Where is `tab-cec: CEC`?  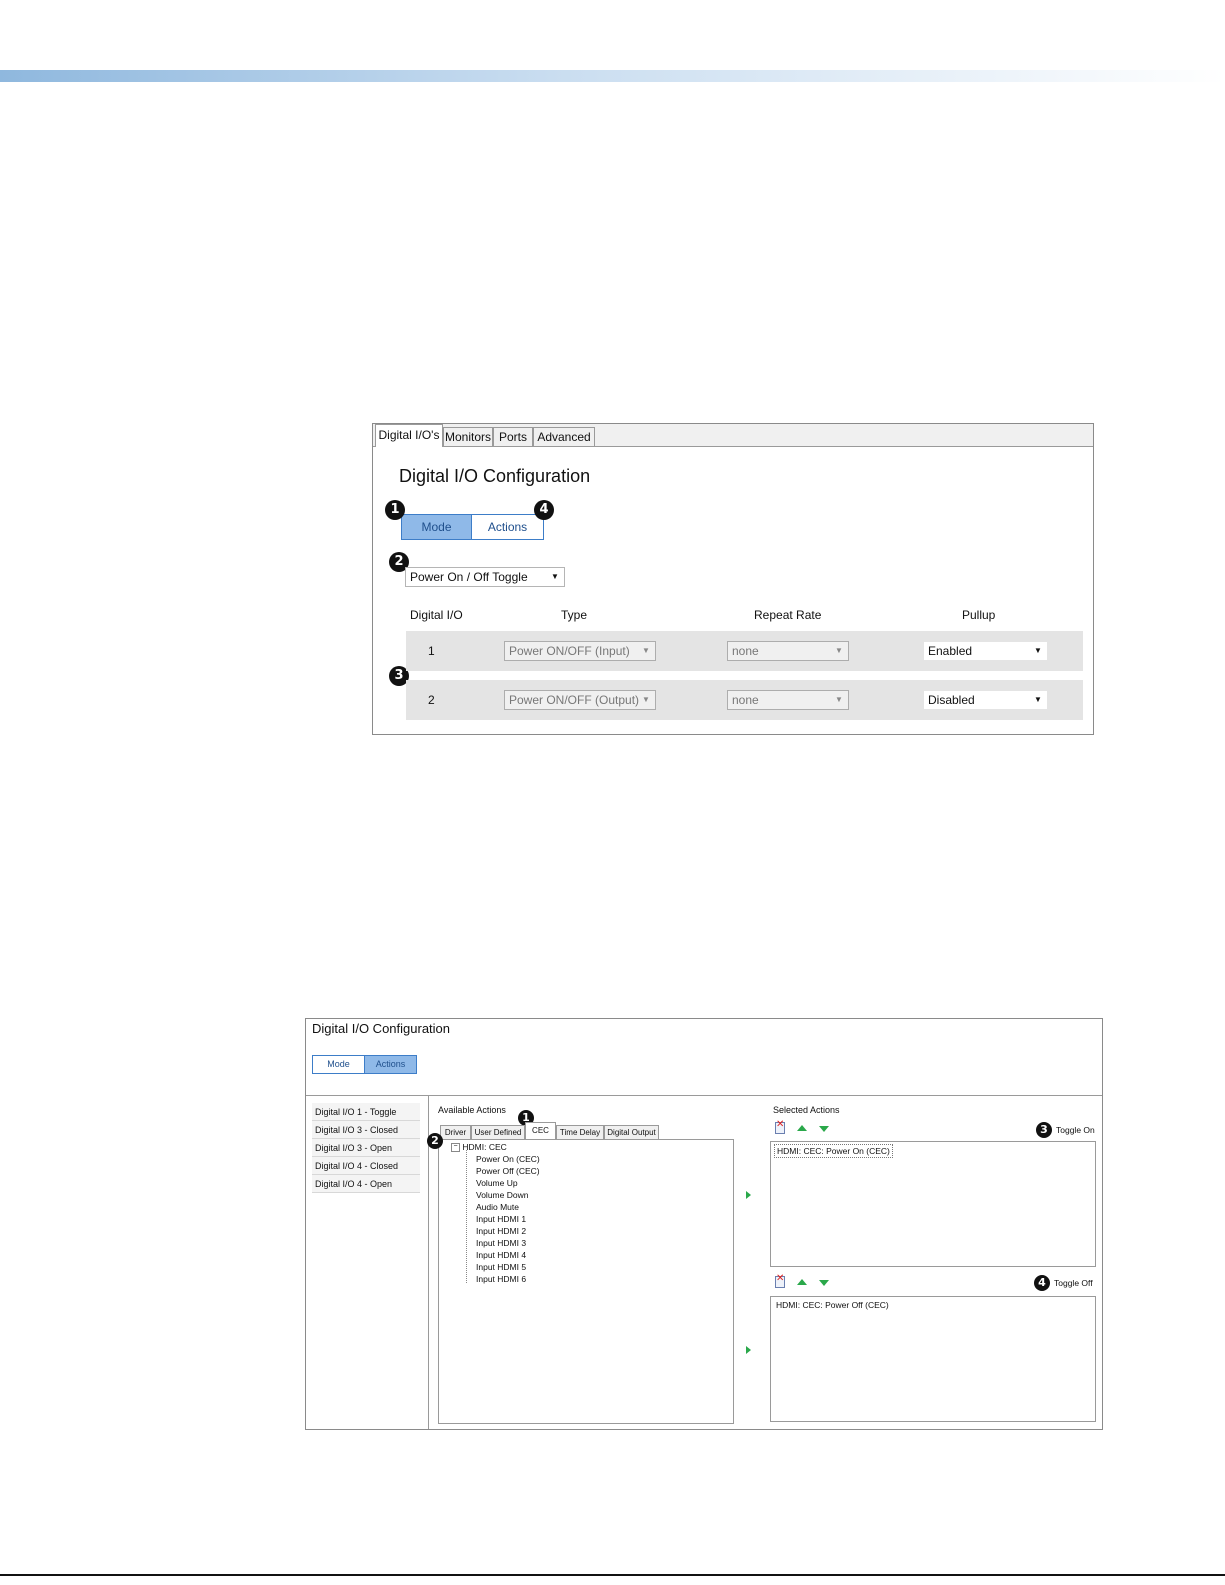 tab-cec: CEC is located at coordinates (540, 1131).